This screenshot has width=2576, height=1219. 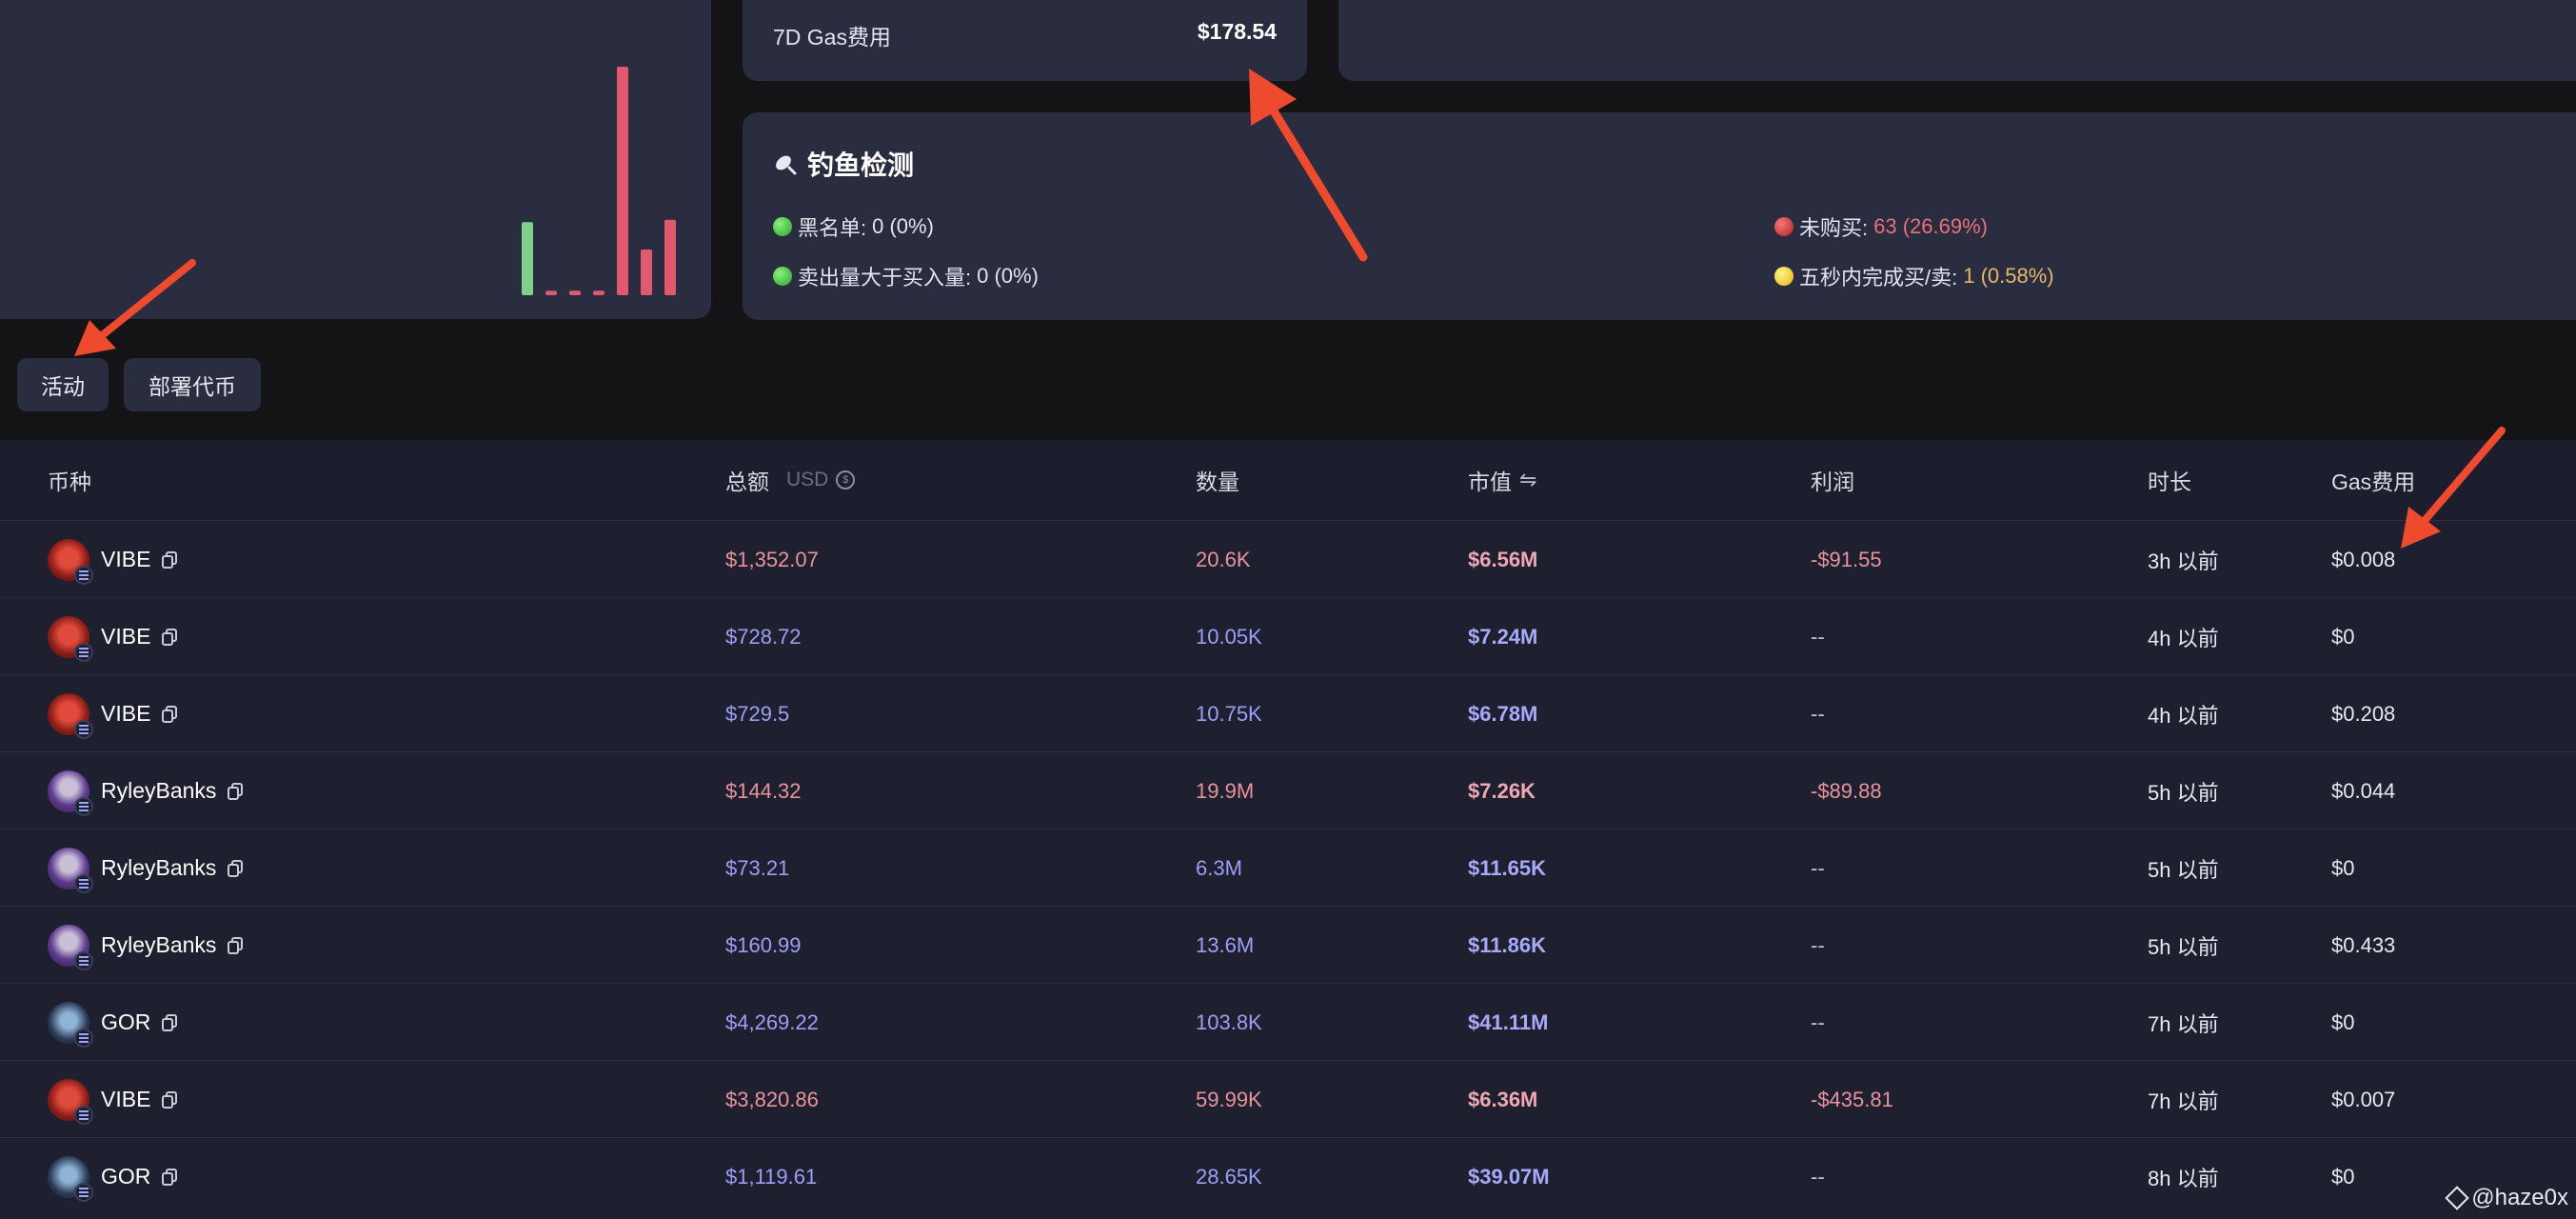 I want to click on within-5s-stat: 五秒内完成买/卖: 1 (0.58%), so click(x=1914, y=276).